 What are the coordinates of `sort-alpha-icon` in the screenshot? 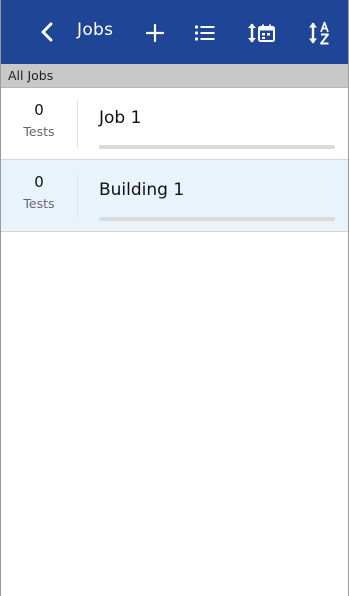 It's located at (319, 33).